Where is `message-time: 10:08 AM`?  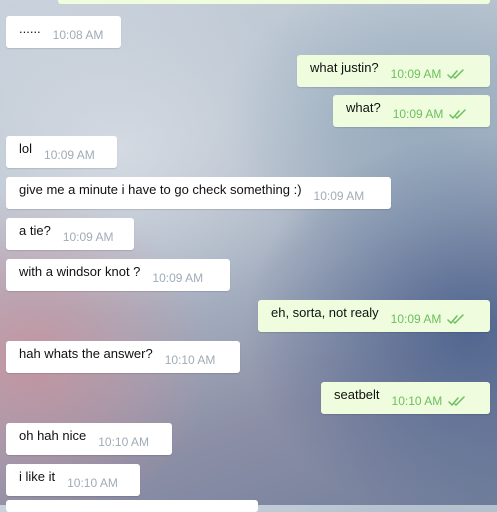 message-time: 10:08 AM is located at coordinates (78, 35).